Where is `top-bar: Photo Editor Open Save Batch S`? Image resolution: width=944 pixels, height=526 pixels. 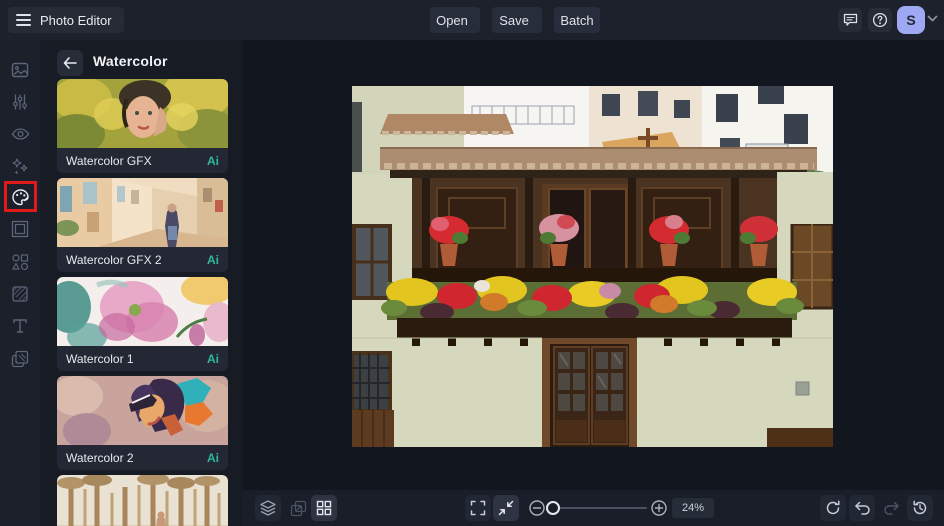 top-bar: Photo Editor Open Save Batch S is located at coordinates (472, 20).